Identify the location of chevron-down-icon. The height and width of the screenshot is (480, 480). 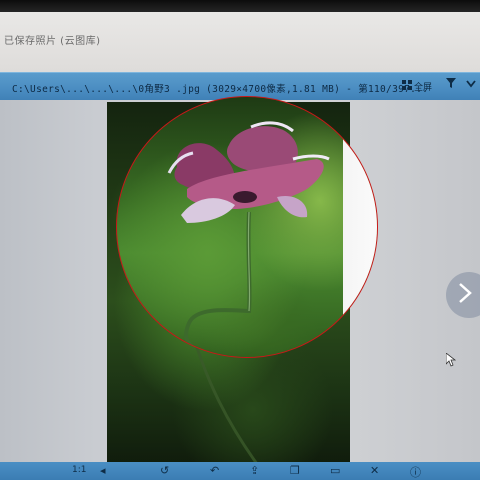
(471, 84).